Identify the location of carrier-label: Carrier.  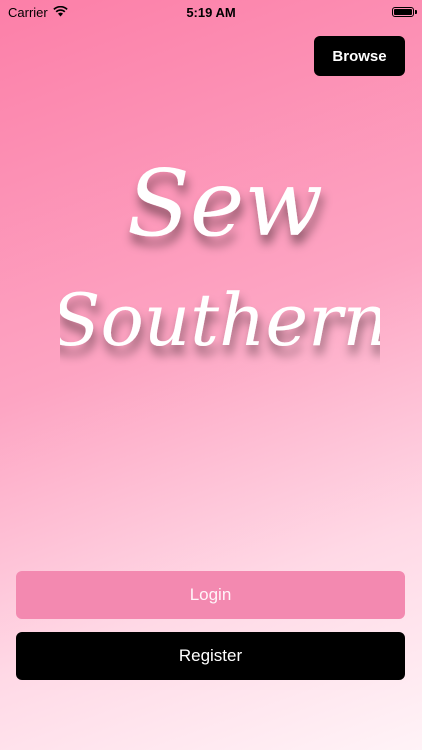
(28, 12).